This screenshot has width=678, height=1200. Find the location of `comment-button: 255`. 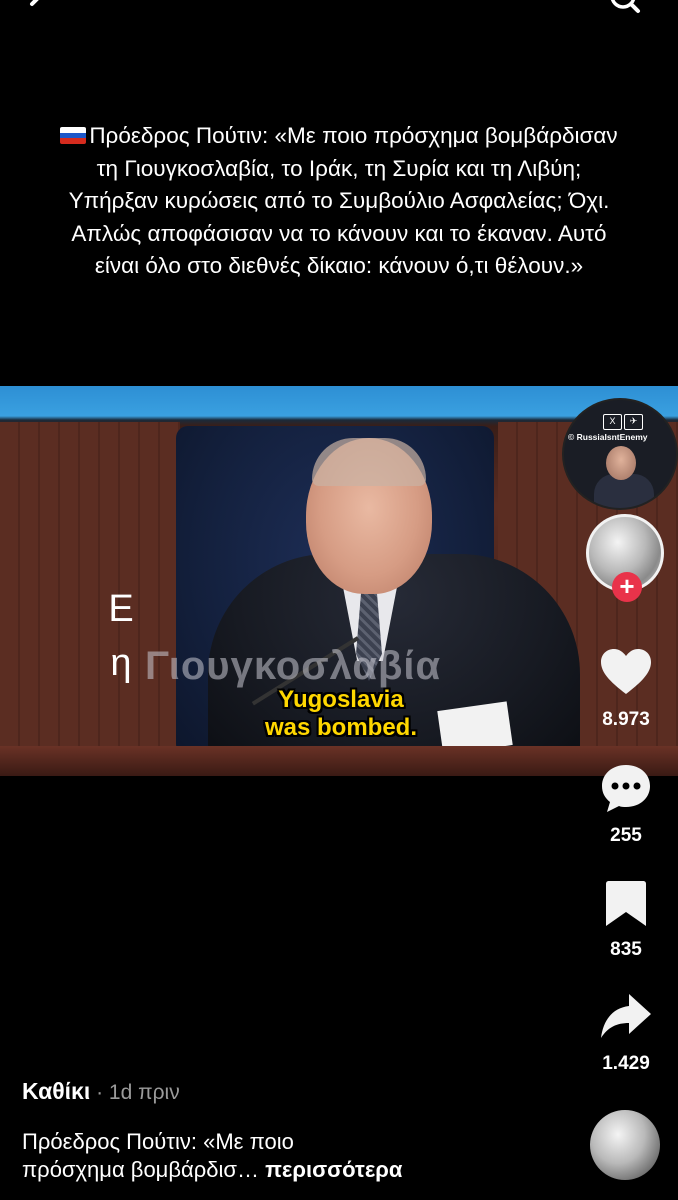

comment-button: 255 is located at coordinates (626, 804).